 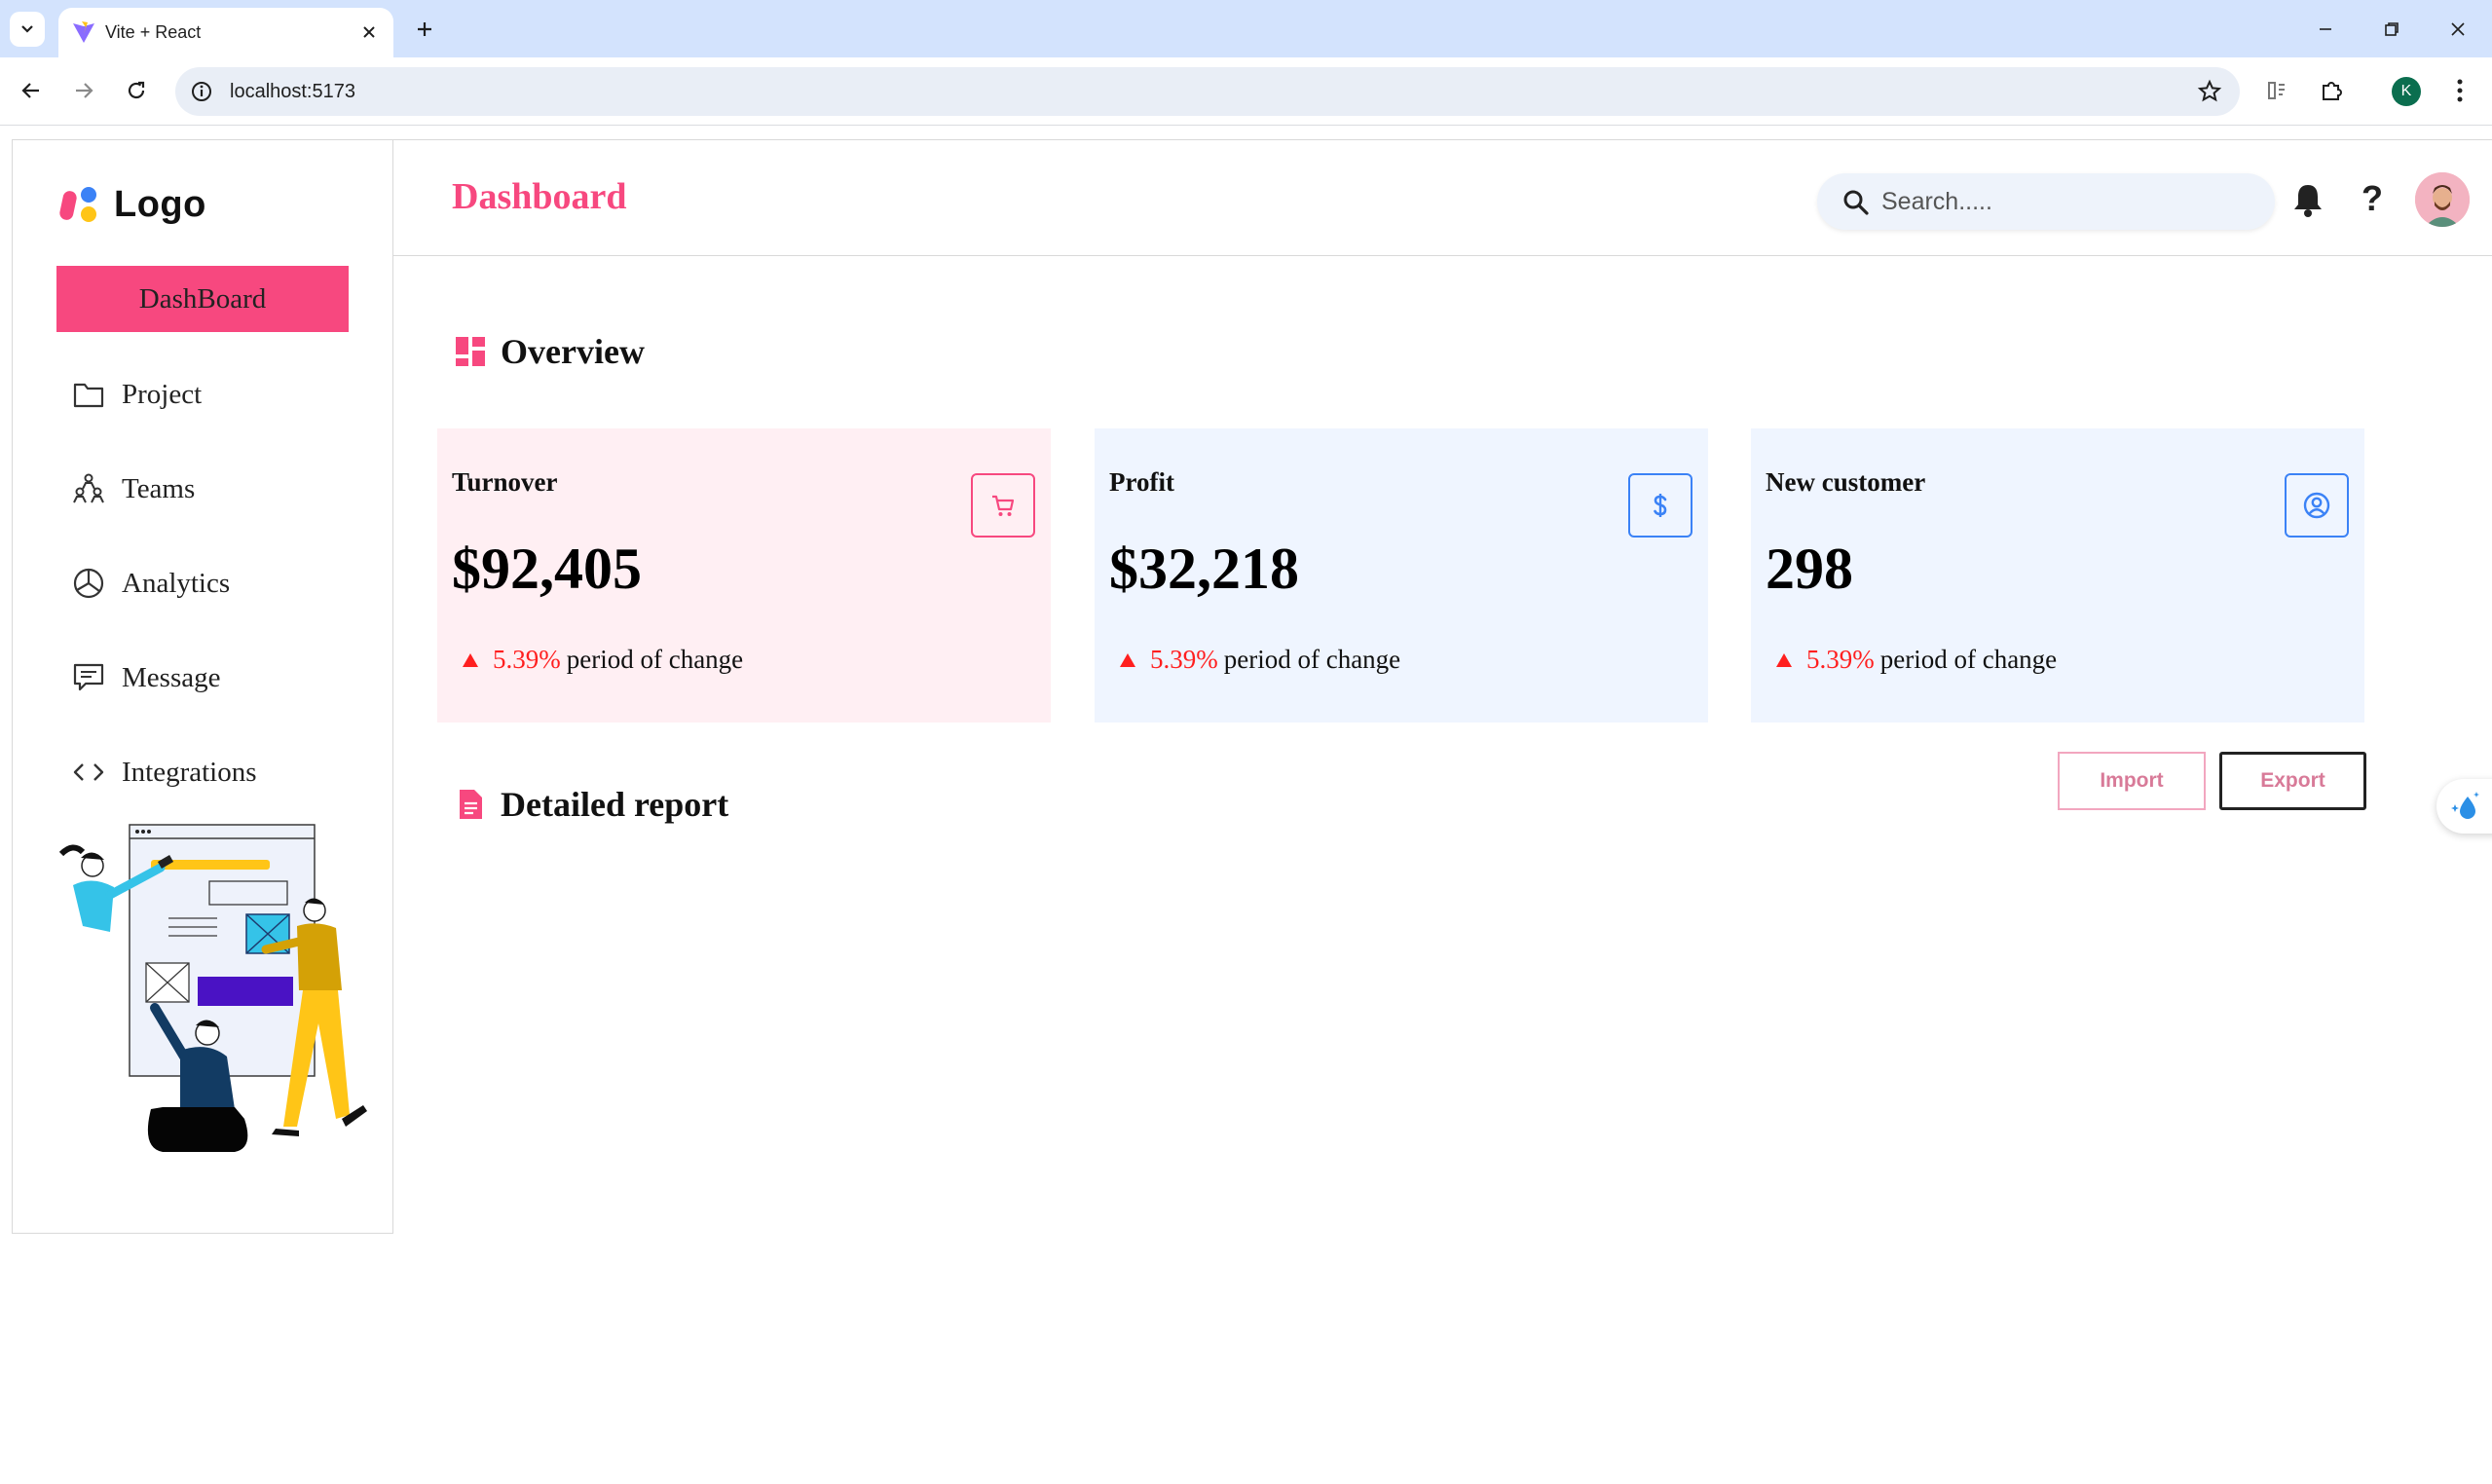 I want to click on code-icon, so click(x=88, y=772).